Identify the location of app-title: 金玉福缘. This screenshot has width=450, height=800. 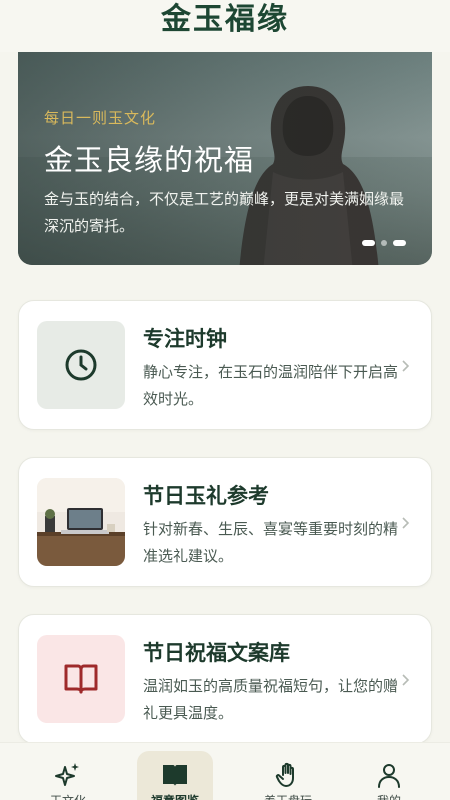
(225, 19).